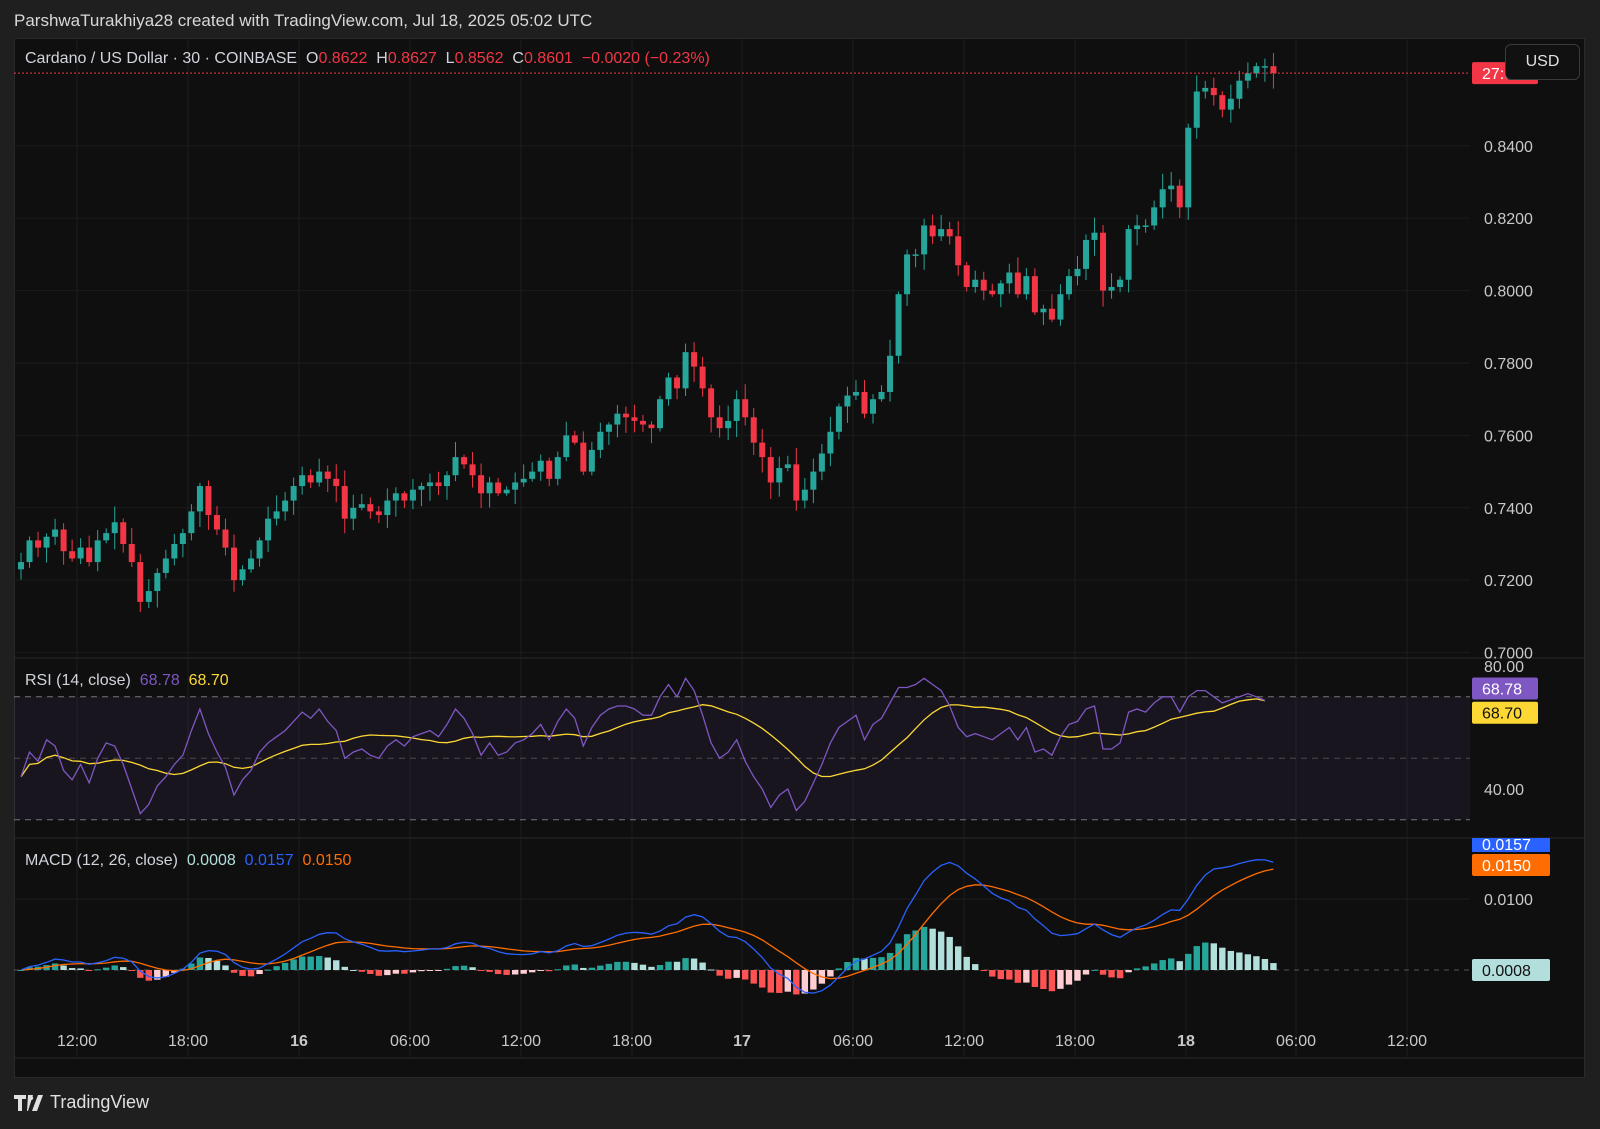 This screenshot has height=1129, width=1600. I want to click on macd-value: 0.0157, so click(269, 860).